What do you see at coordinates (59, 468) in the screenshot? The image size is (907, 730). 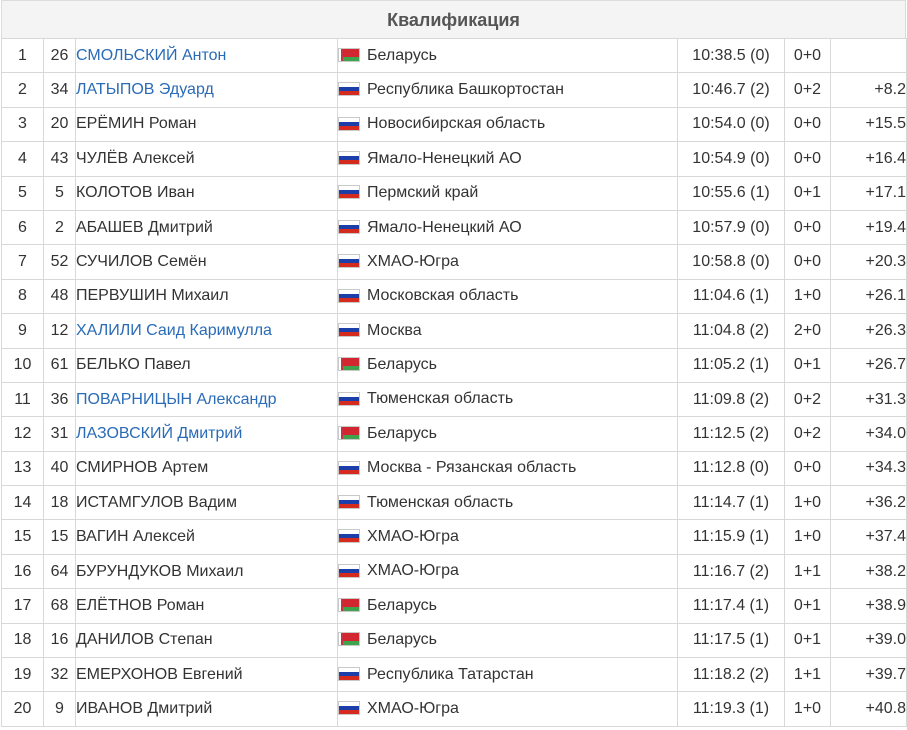 I see `bib-number-cell: 40` at bounding box center [59, 468].